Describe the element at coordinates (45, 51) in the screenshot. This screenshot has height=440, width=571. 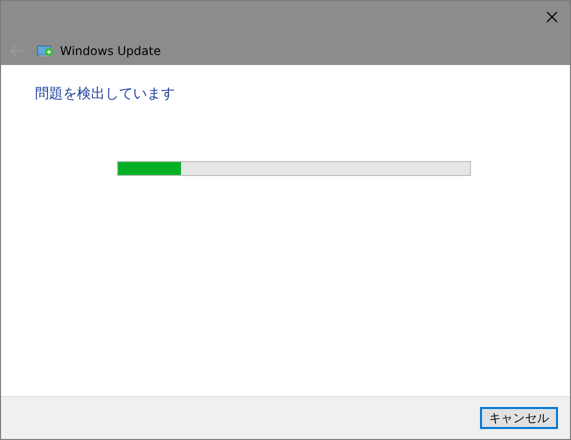
I see `update-icon` at that location.